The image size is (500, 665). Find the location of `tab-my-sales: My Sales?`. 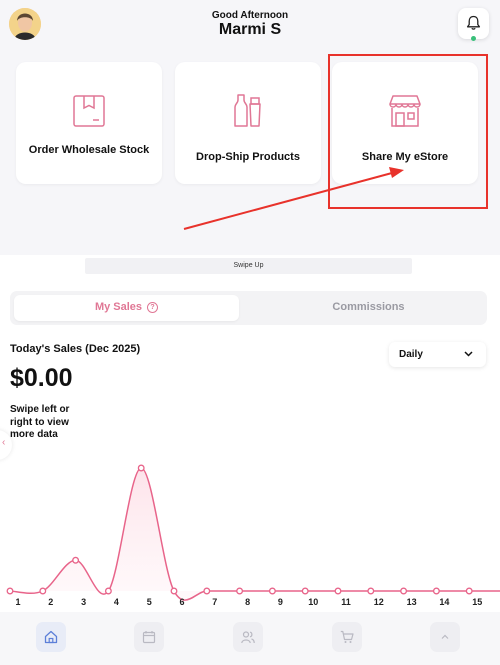

tab-my-sales: My Sales? is located at coordinates (126, 307).